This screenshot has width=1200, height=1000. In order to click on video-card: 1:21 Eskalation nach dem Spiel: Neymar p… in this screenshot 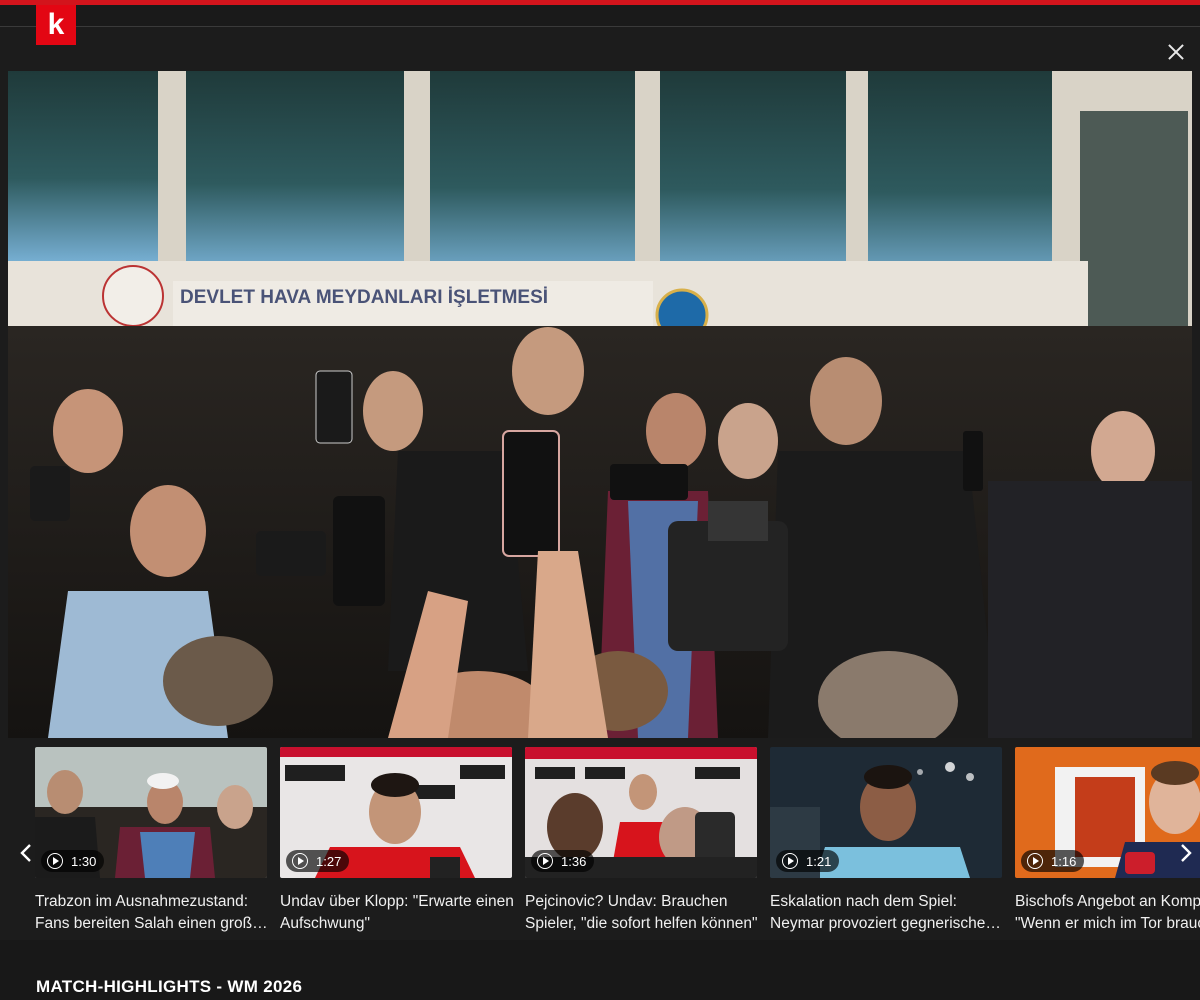, I will do `click(886, 841)`.